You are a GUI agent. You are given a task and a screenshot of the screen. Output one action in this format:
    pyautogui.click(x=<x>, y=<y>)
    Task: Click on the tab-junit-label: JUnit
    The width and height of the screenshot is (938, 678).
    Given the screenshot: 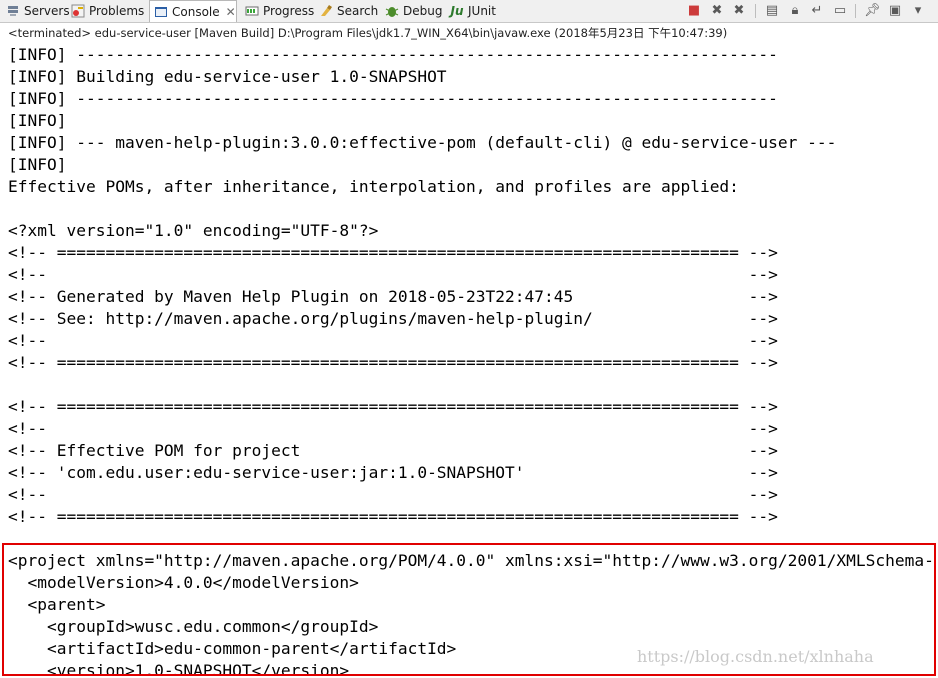 What is the action you would take?
    pyautogui.click(x=482, y=11)
    